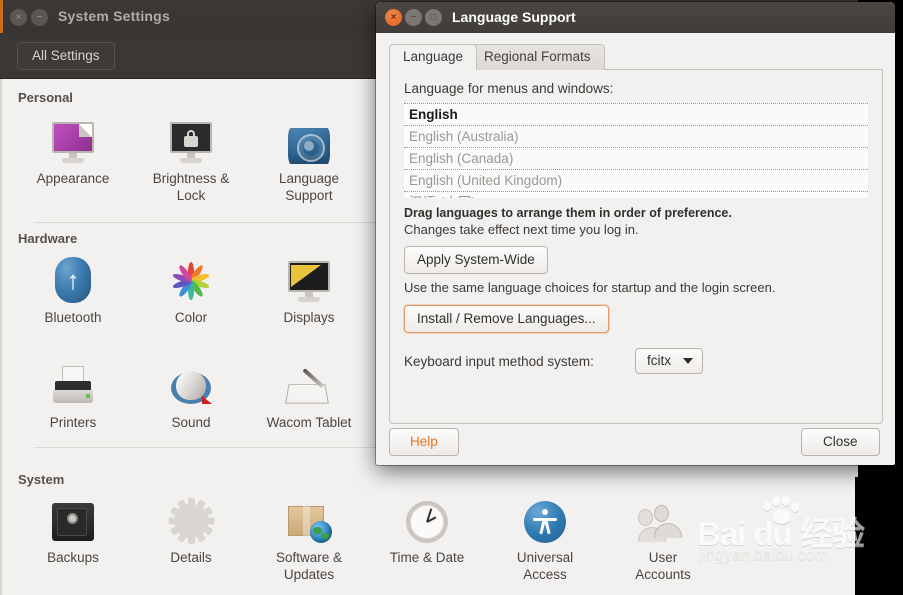  What do you see at coordinates (636, 115) in the screenshot?
I see `list-item: English` at bounding box center [636, 115].